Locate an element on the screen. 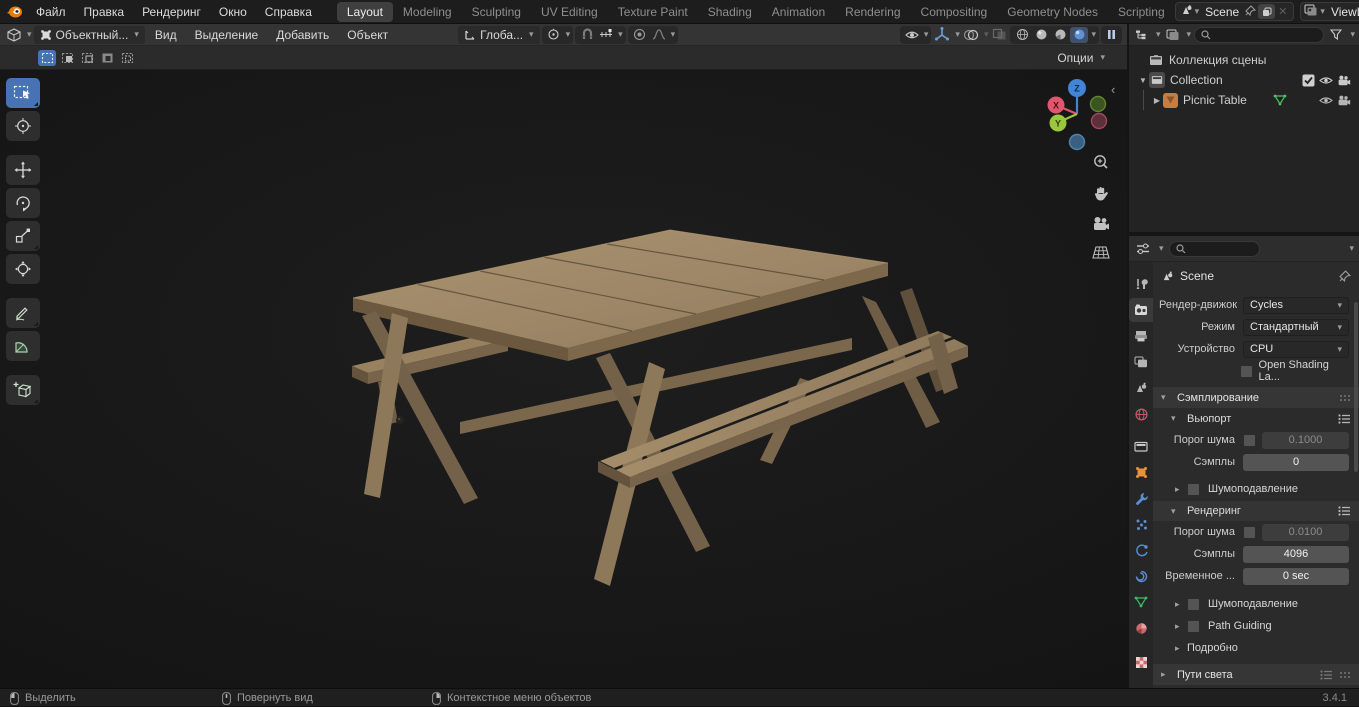  advanced-row: ▸ Подробно is located at coordinates (1256, 648).